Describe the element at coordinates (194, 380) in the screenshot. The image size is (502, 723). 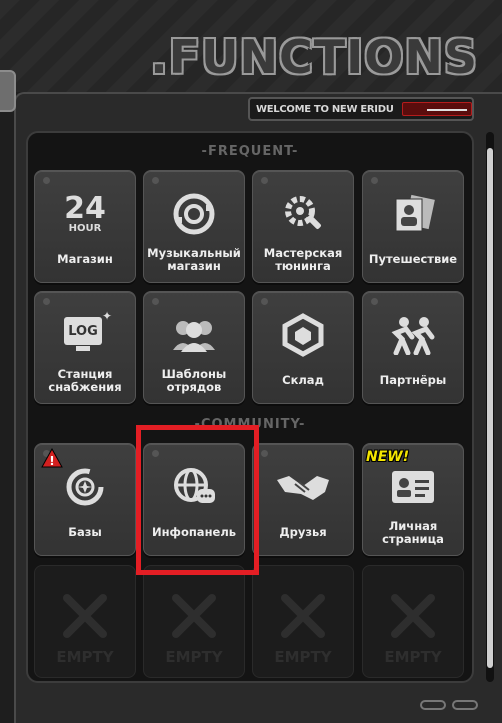
I see `tile-label: Шаблоны отрядов` at that location.